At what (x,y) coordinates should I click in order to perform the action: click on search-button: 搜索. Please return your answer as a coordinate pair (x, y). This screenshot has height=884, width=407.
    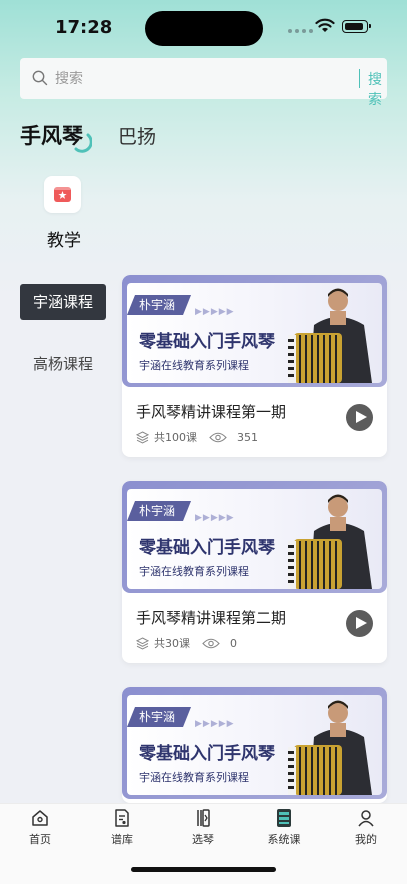
    Looking at the image, I should click on (377, 89).